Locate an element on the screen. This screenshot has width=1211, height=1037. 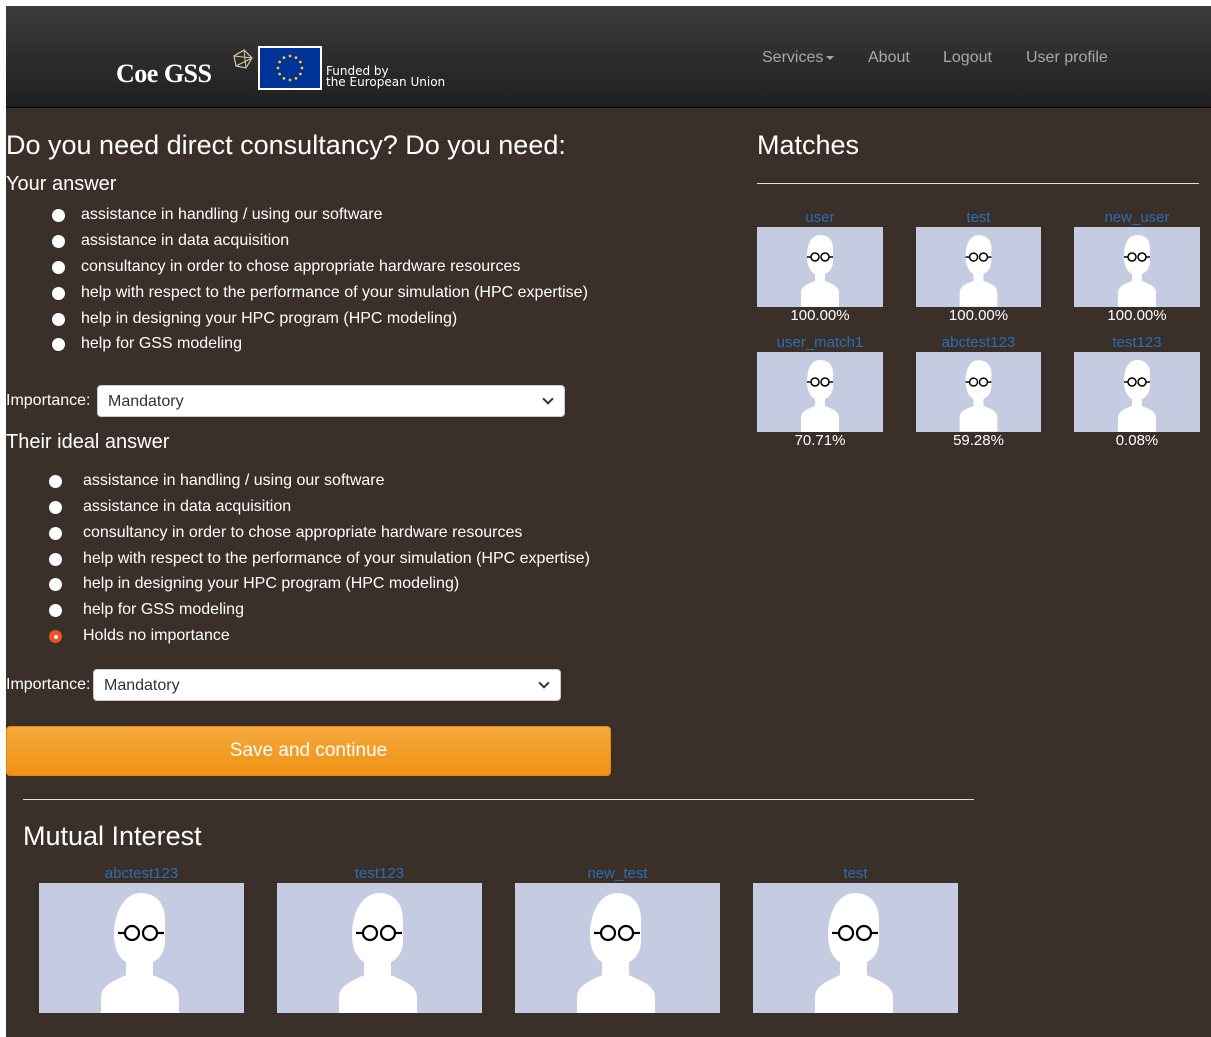
radio-button-checked is located at coordinates (55, 636).